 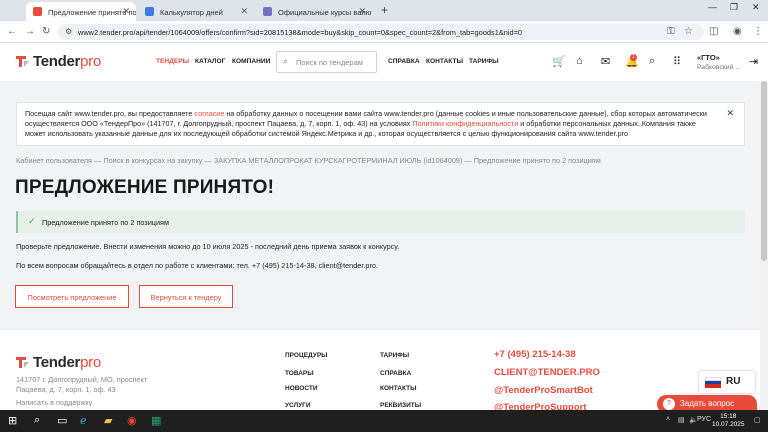 I want to click on language-code: RU, so click(x=733, y=381).